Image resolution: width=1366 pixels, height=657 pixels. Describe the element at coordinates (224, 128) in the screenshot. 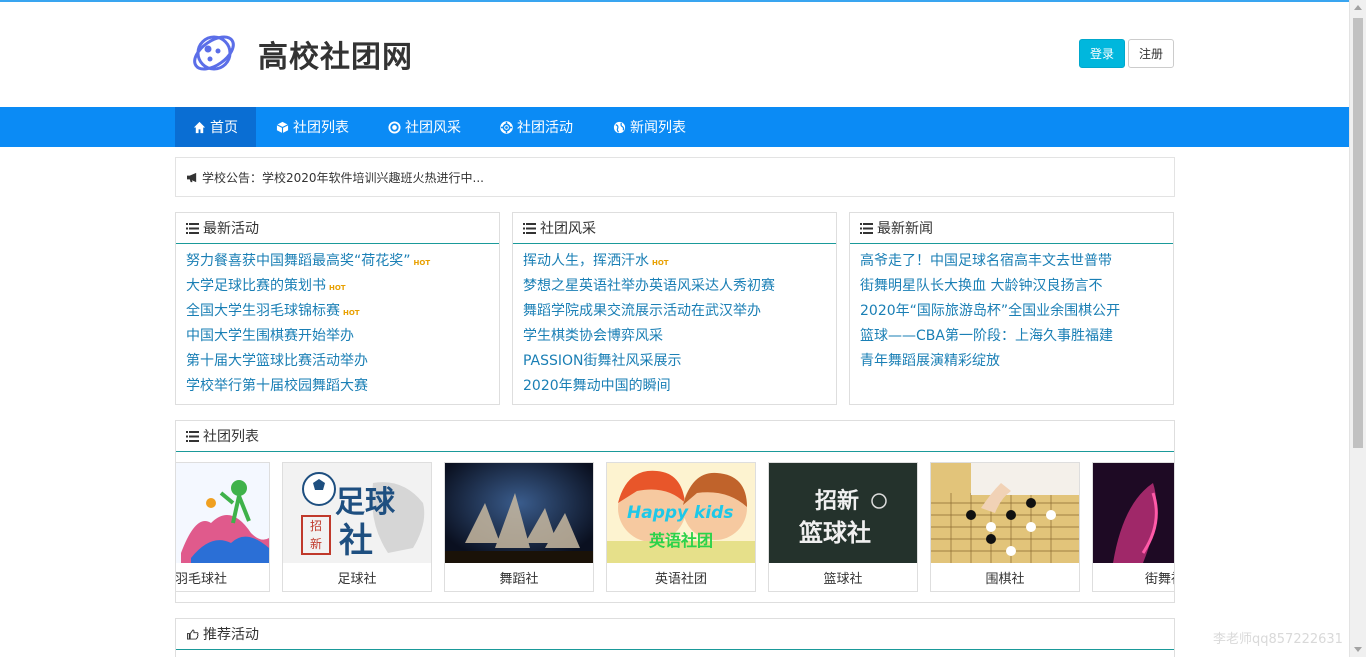

I see `nav-label: 首页` at that location.